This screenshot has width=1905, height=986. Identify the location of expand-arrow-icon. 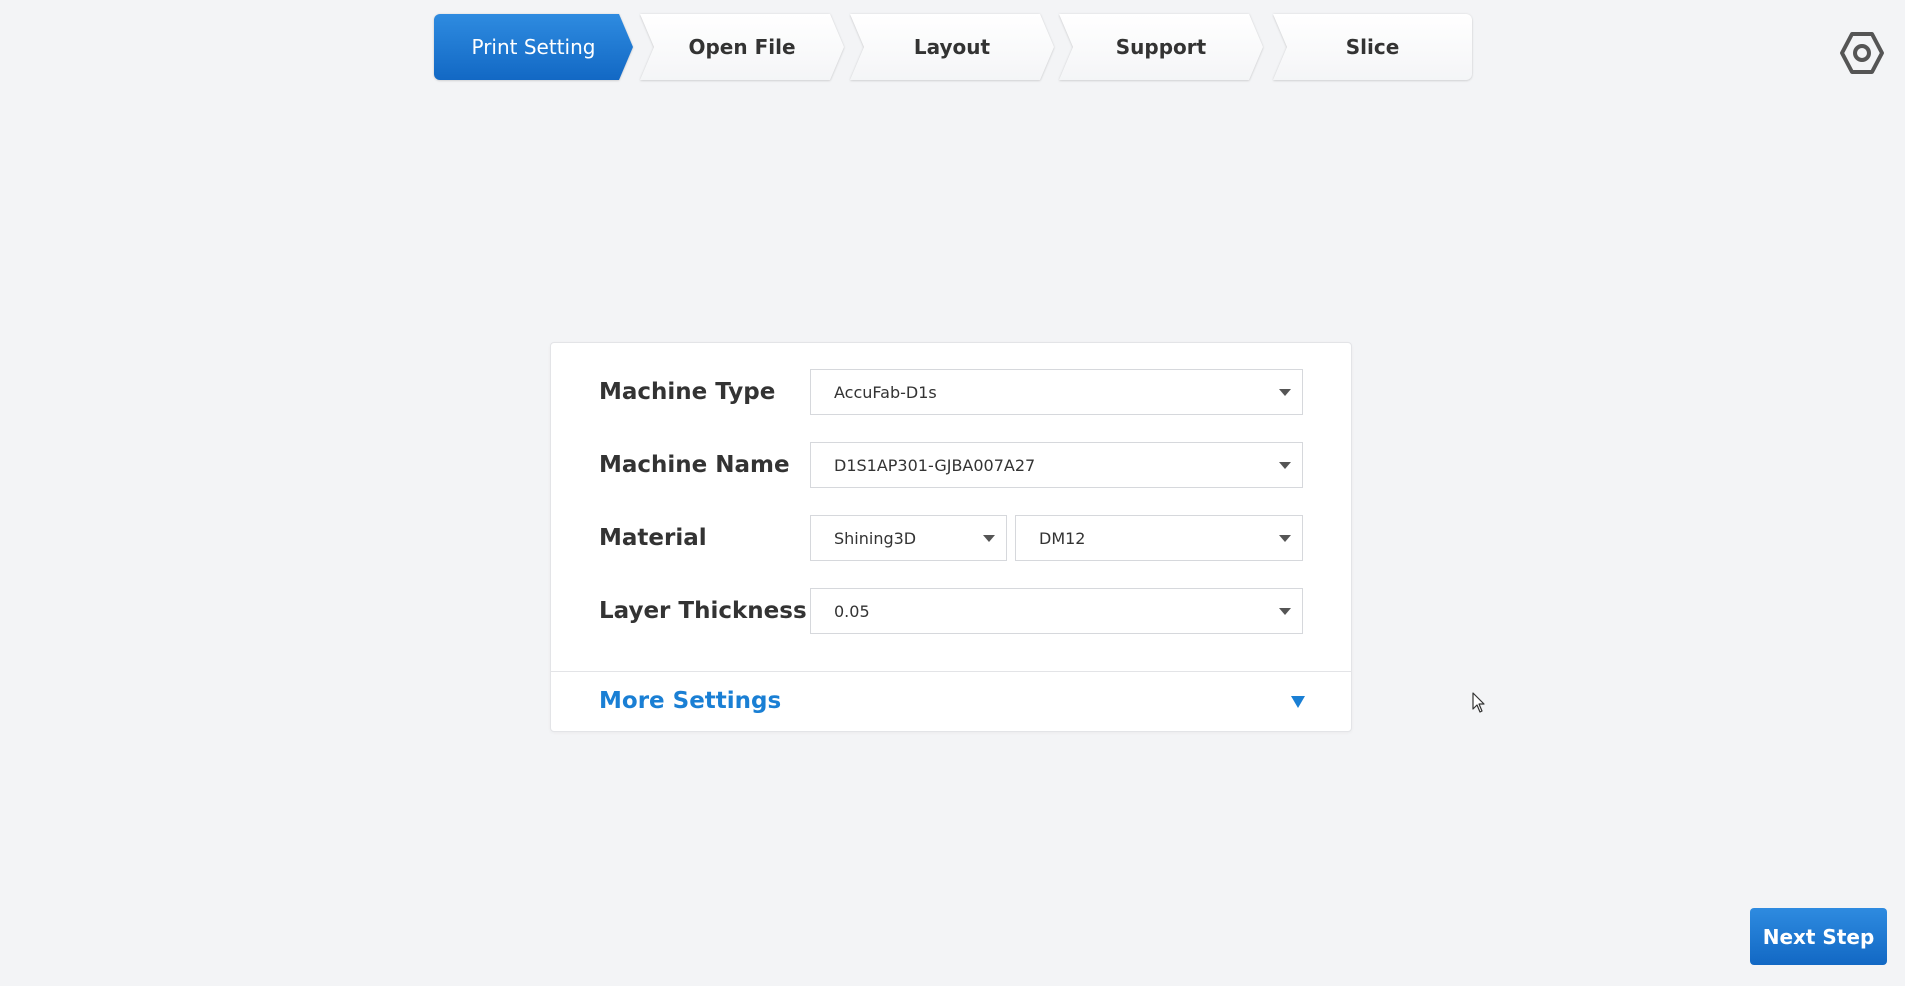
(1298, 702).